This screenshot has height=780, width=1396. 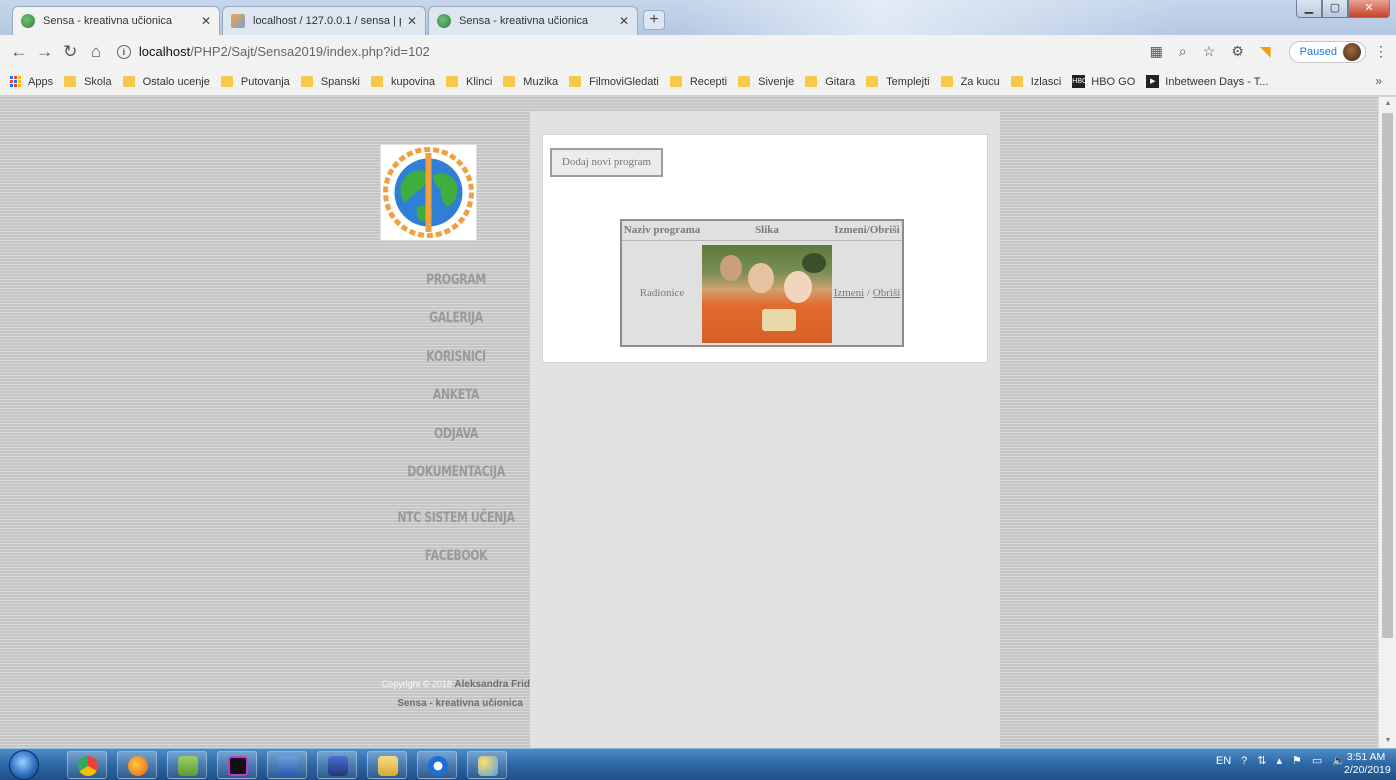 I want to click on bookmark-folder: Templejti, so click(x=898, y=82).